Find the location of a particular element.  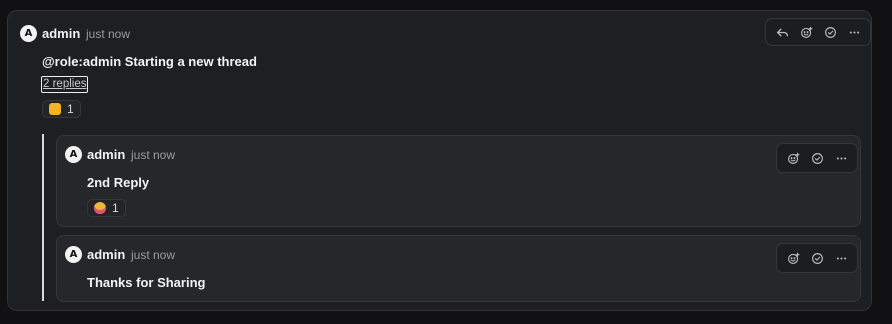

reply-icon is located at coordinates (782, 32).